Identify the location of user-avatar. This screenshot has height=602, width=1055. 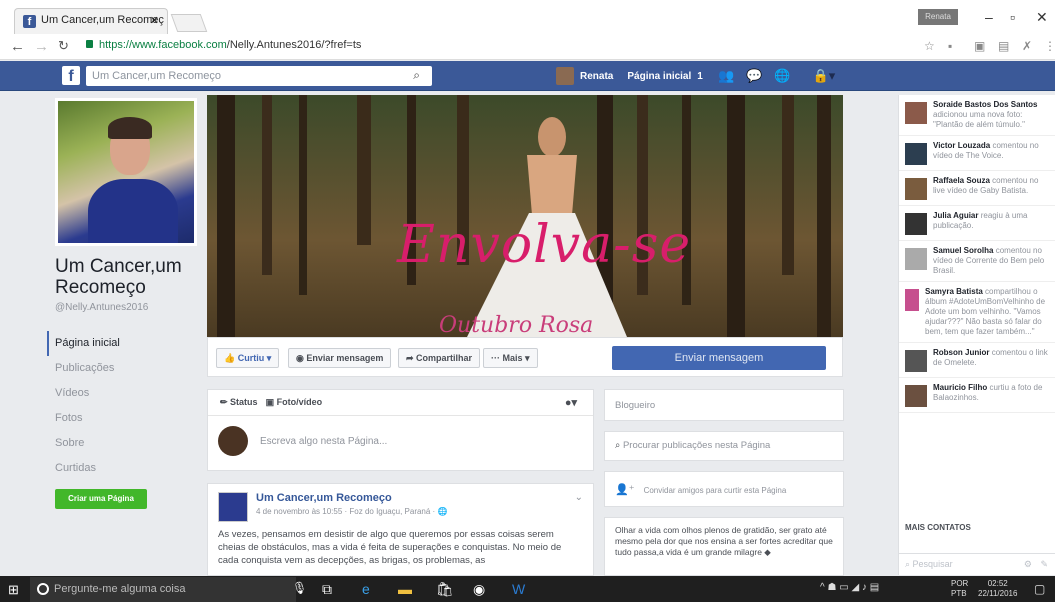
(565, 76).